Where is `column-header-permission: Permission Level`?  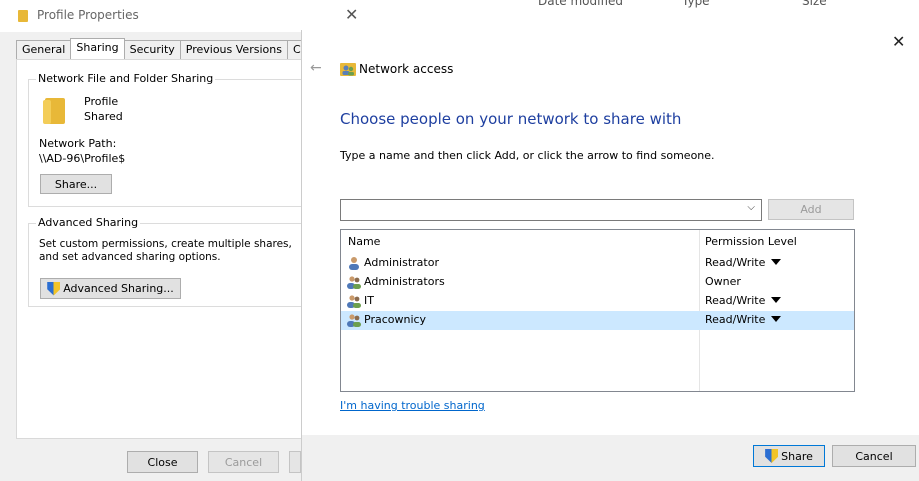 column-header-permission: Permission Level is located at coordinates (751, 241).